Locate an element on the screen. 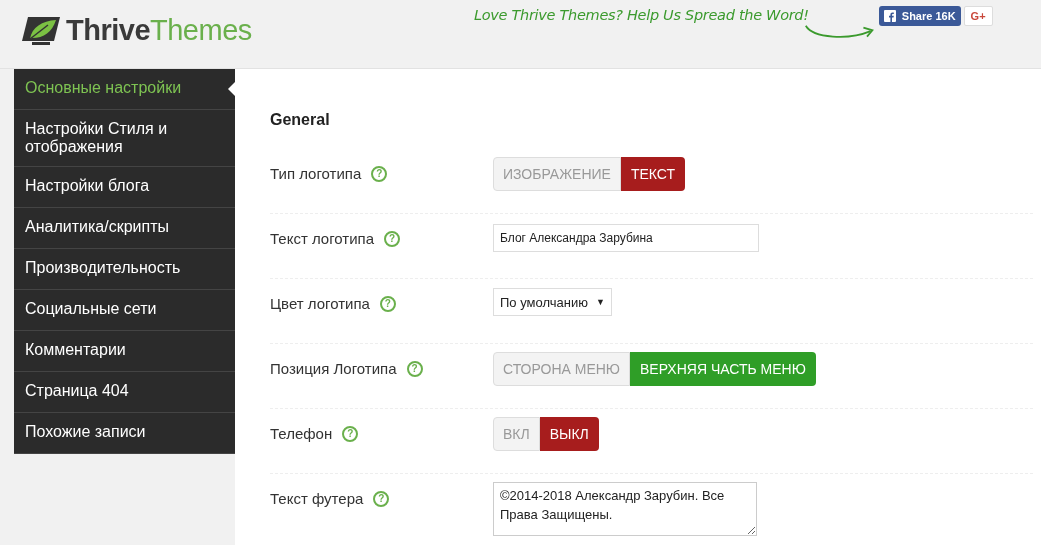 The width and height of the screenshot is (1041, 545). toggle-option: ВЫКЛ is located at coordinates (569, 434).